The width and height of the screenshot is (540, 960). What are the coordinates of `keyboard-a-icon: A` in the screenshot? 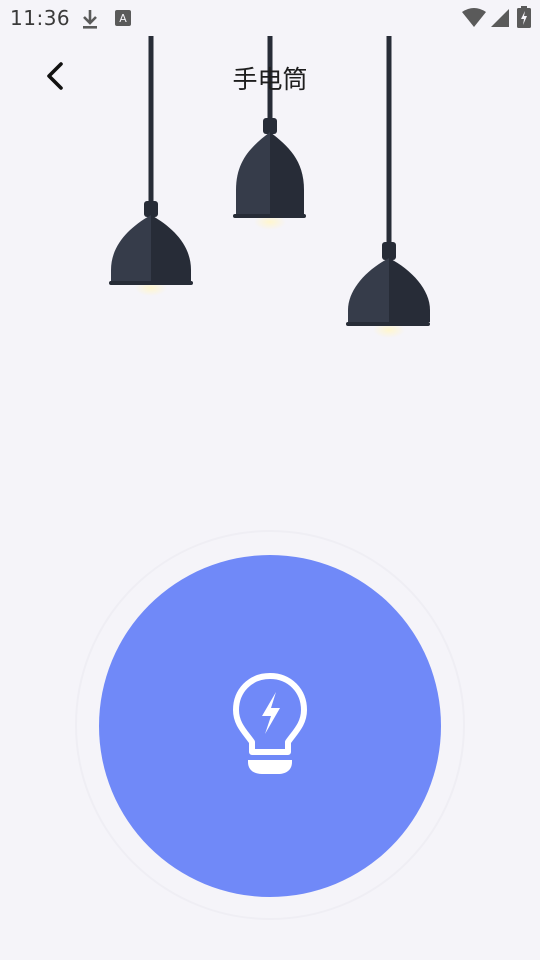 It's located at (123, 18).